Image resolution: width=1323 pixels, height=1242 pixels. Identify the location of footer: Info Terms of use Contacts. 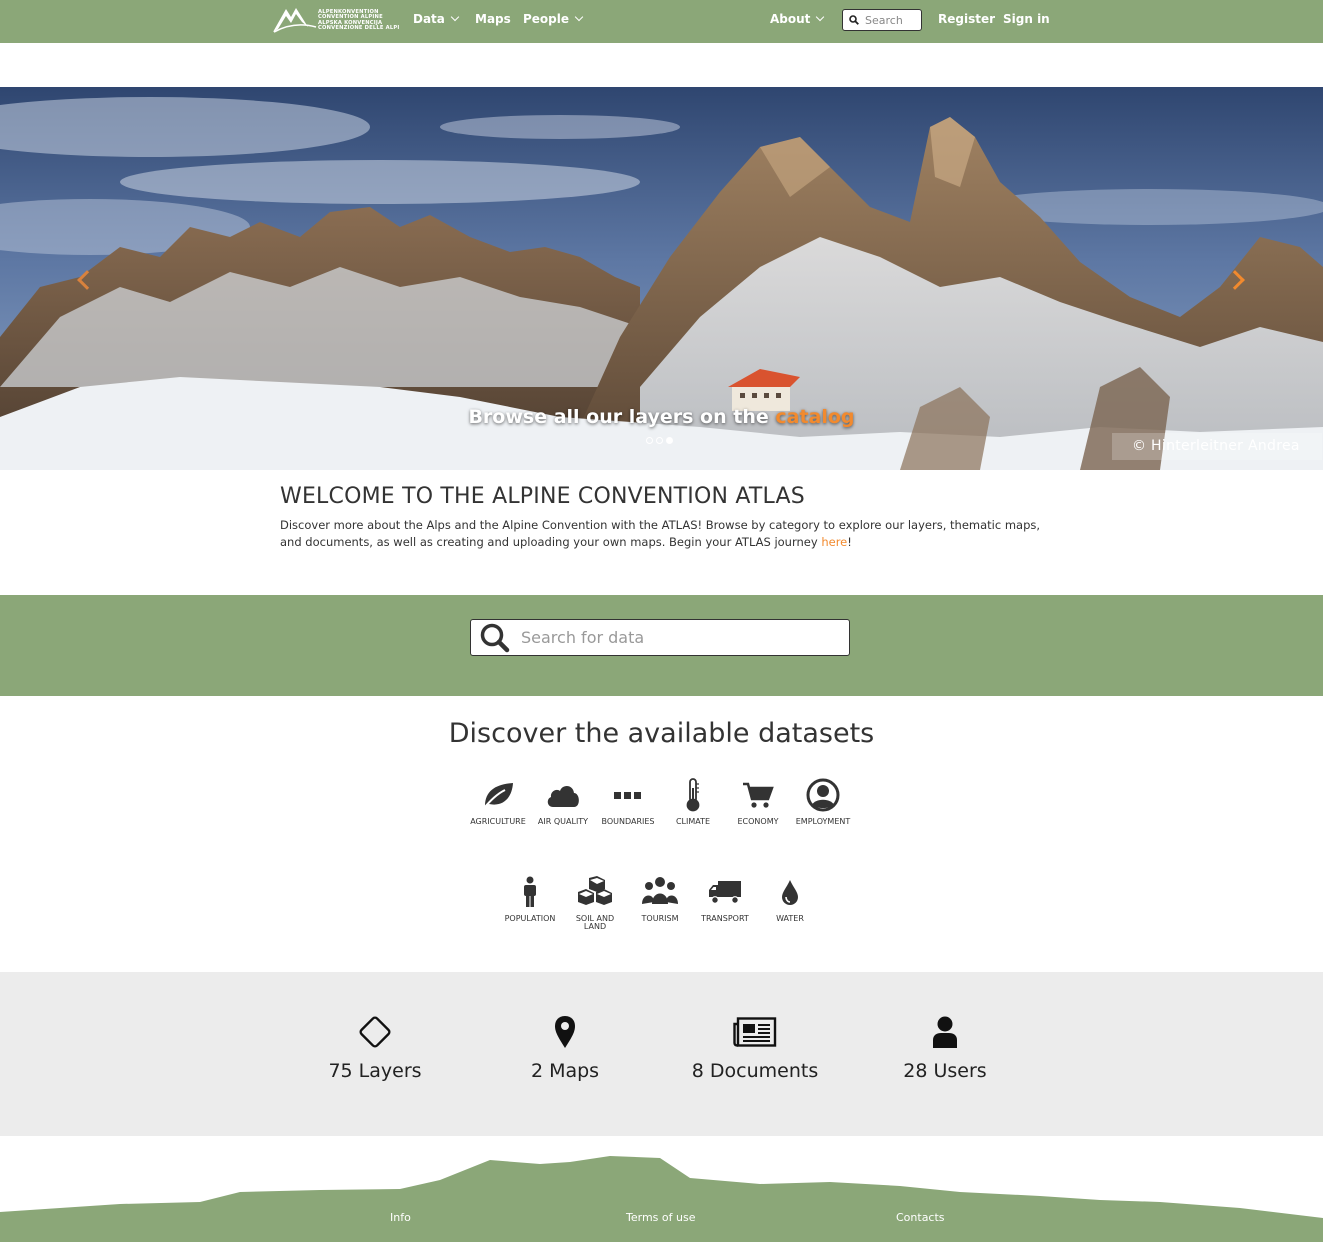
(661, 1189).